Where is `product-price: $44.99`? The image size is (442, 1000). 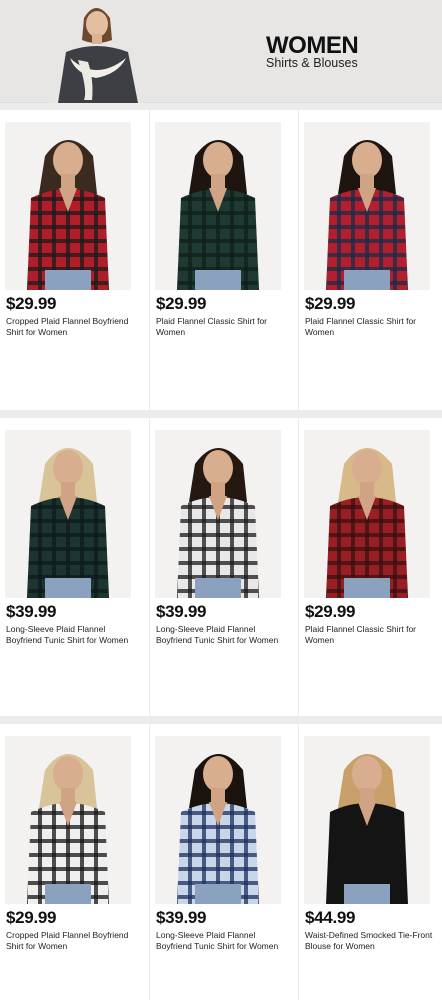
product-price: $44.99 is located at coordinates (330, 917).